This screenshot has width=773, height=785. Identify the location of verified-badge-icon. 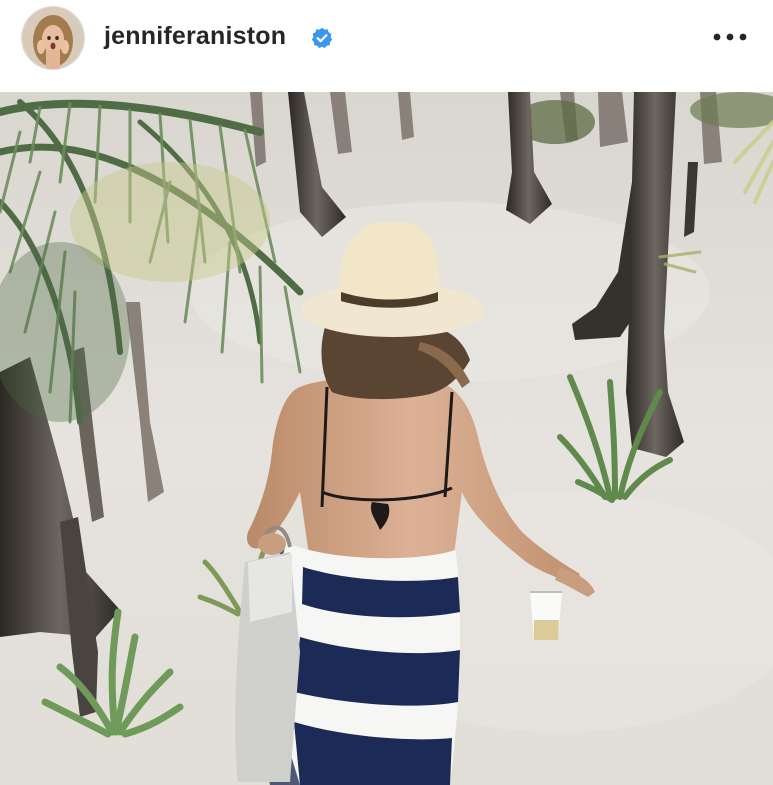
(322, 38).